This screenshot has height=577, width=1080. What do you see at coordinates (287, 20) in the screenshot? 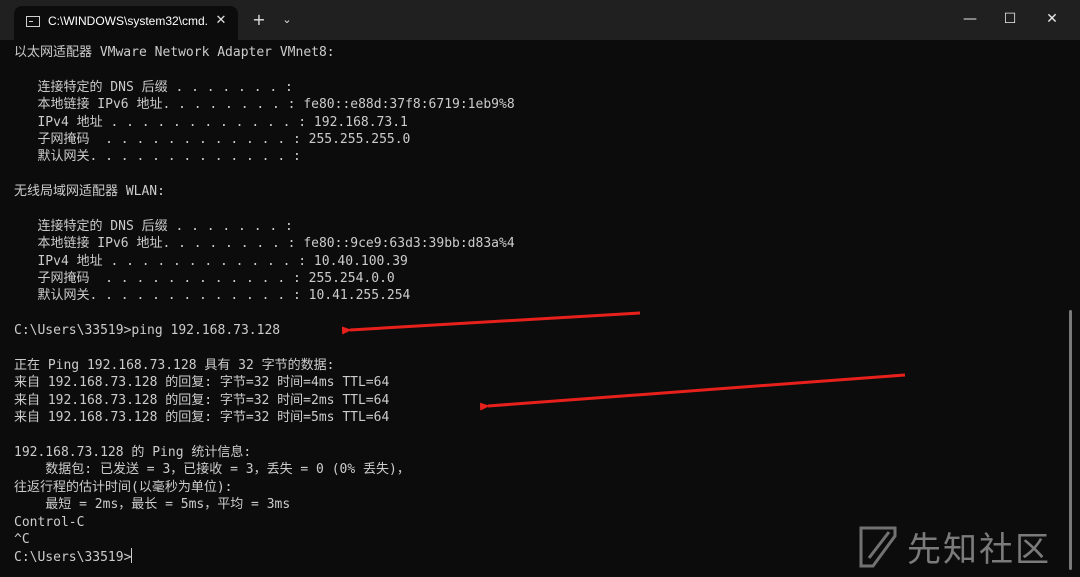
I see `chevron-down-icon: ⌄` at bounding box center [287, 20].